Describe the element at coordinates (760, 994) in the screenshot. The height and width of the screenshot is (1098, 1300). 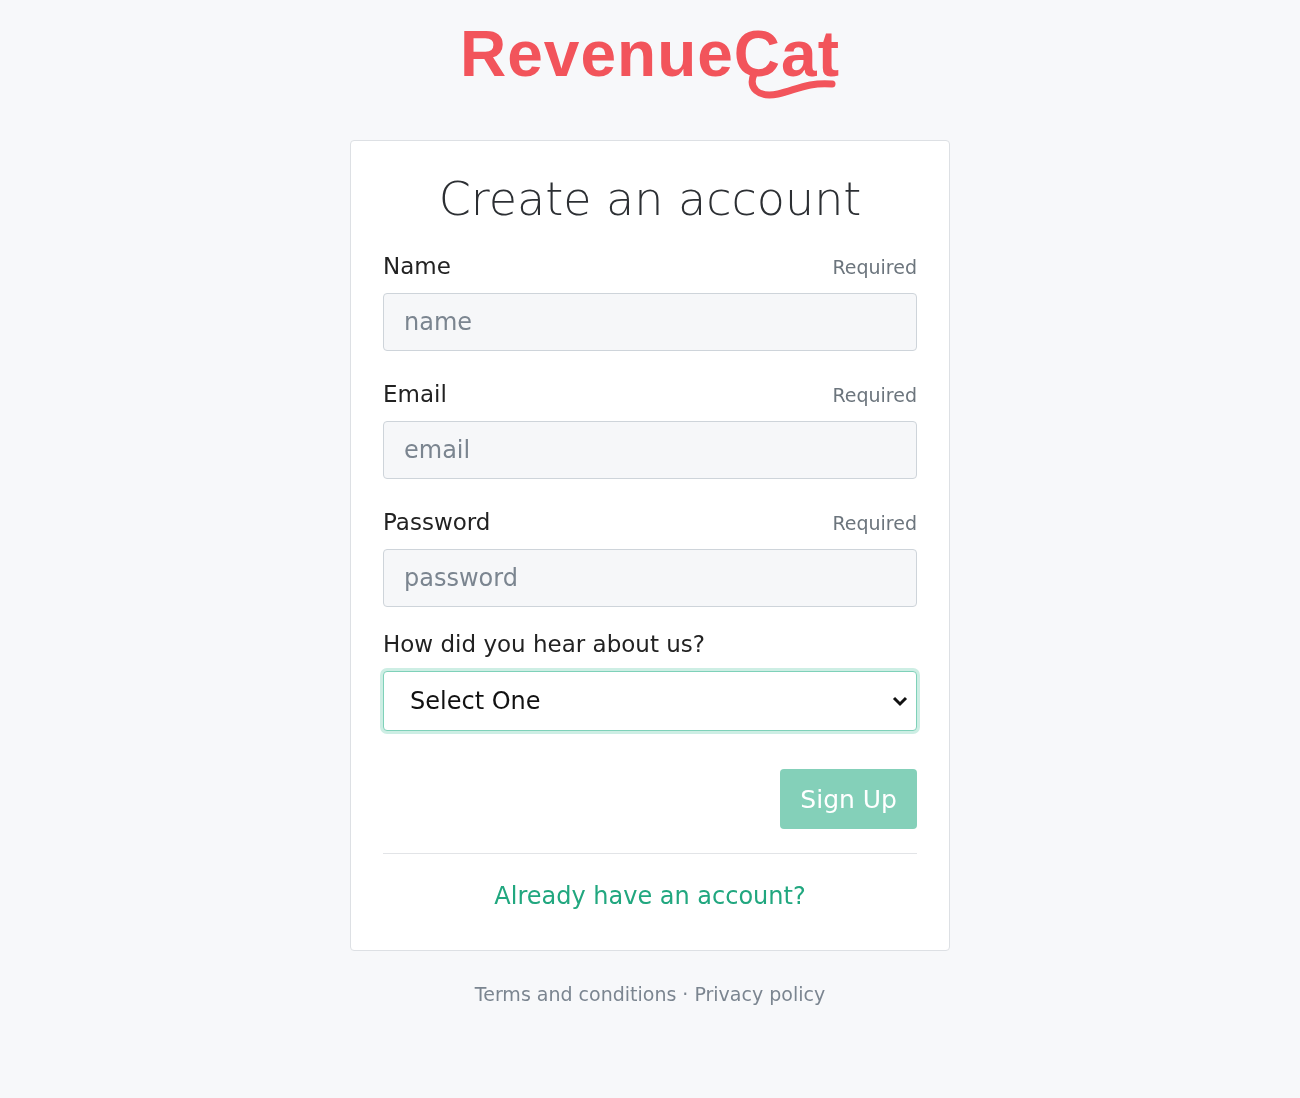
I see `footer-link: Privacy policy` at that location.